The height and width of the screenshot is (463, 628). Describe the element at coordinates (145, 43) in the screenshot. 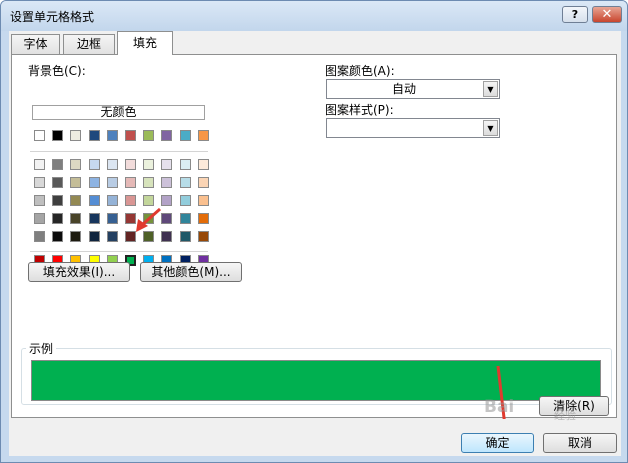

I see `tab-fill: 填充` at that location.